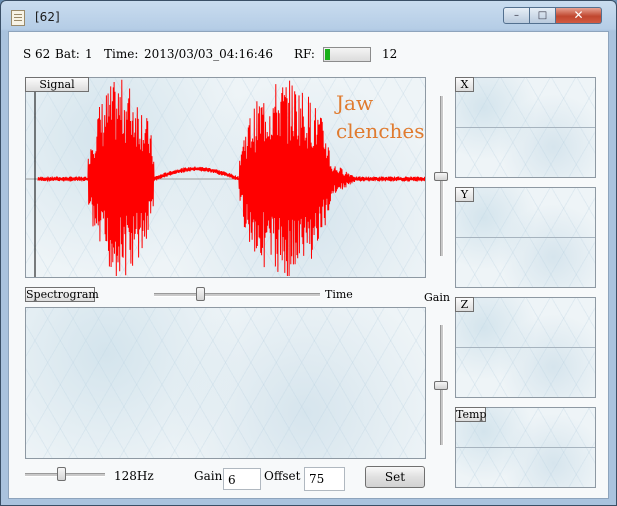 The image size is (617, 506). I want to click on offset-label: Offset, so click(282, 476).